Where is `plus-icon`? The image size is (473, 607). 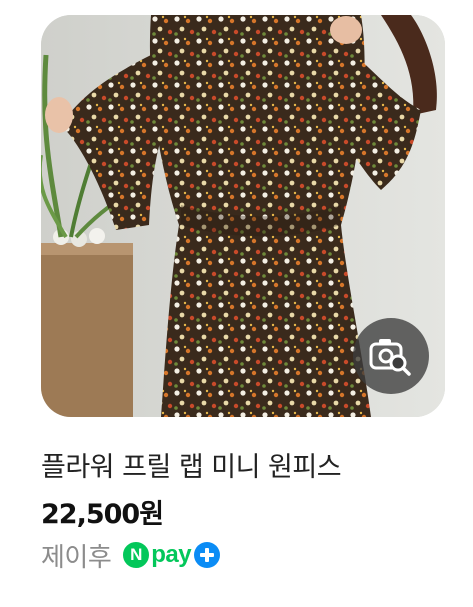
plus-icon is located at coordinates (207, 555).